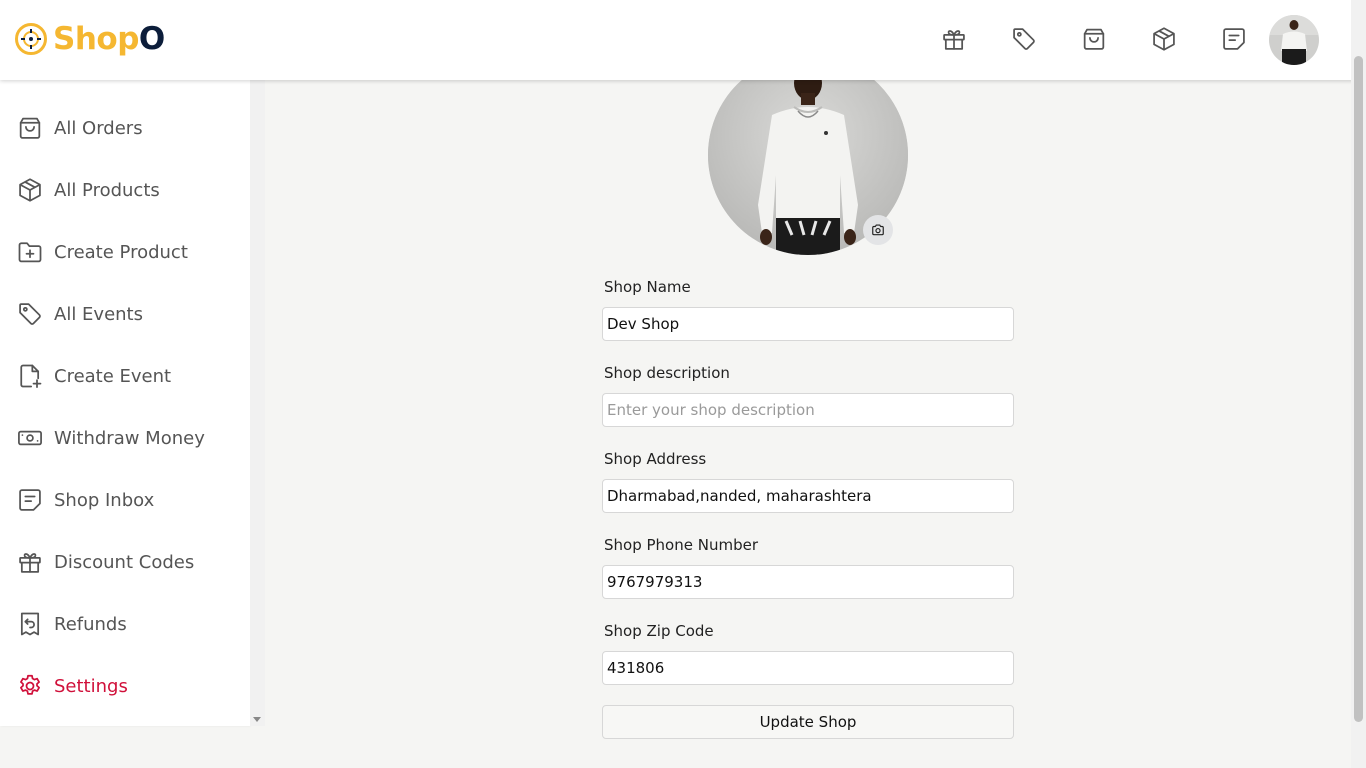 The image size is (1366, 768). I want to click on sidebar-item-discount-codes: Discount Codes, so click(128, 562).